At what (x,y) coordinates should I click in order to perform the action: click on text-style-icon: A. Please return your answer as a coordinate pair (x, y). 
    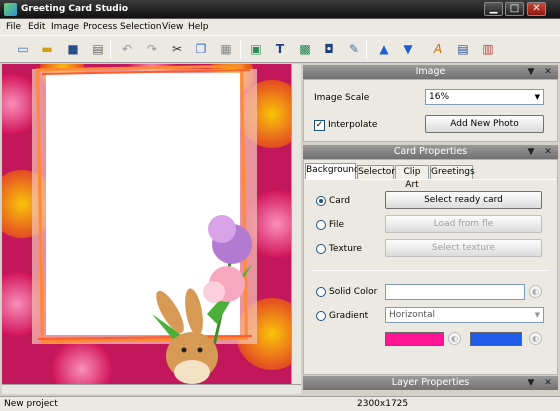
    Looking at the image, I should click on (438, 49).